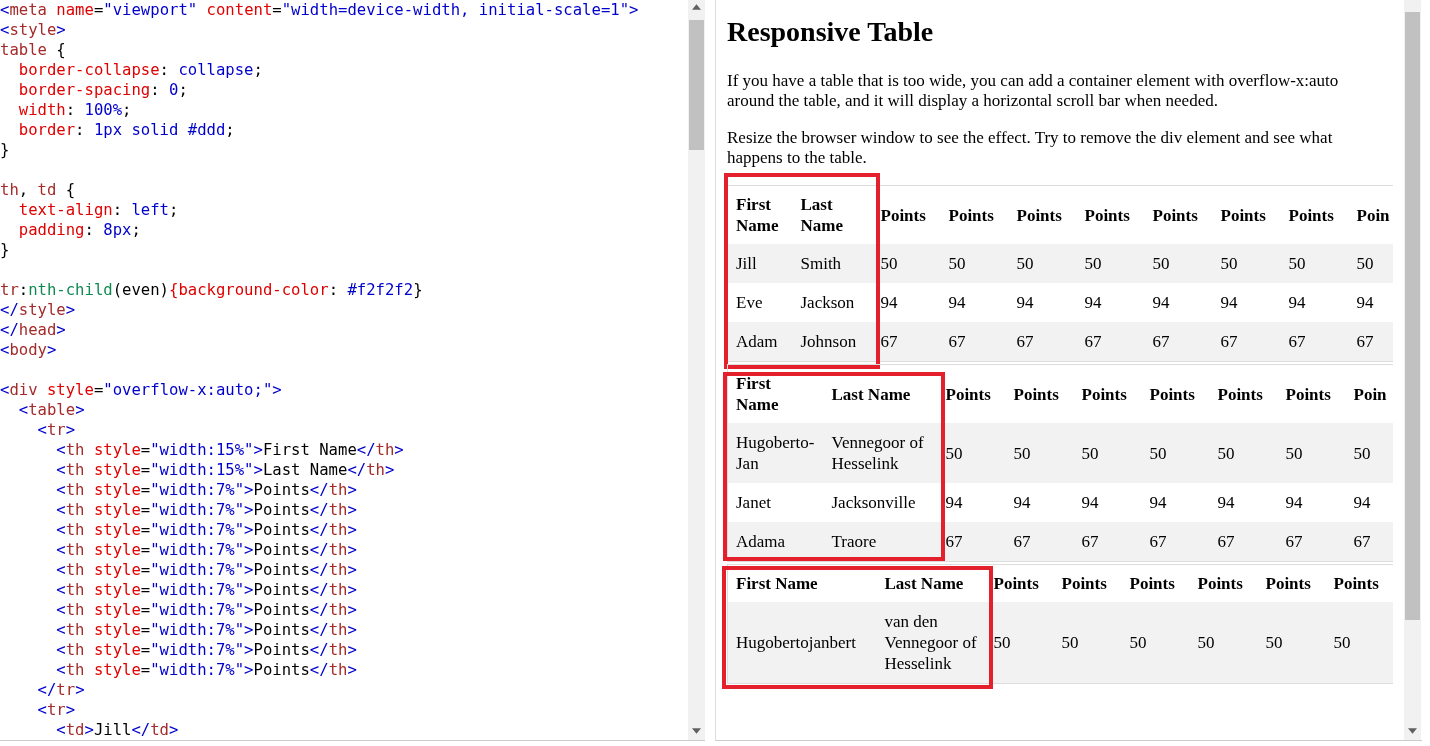  I want to click on code-line: border-collapse: collapse;, so click(140, 70).